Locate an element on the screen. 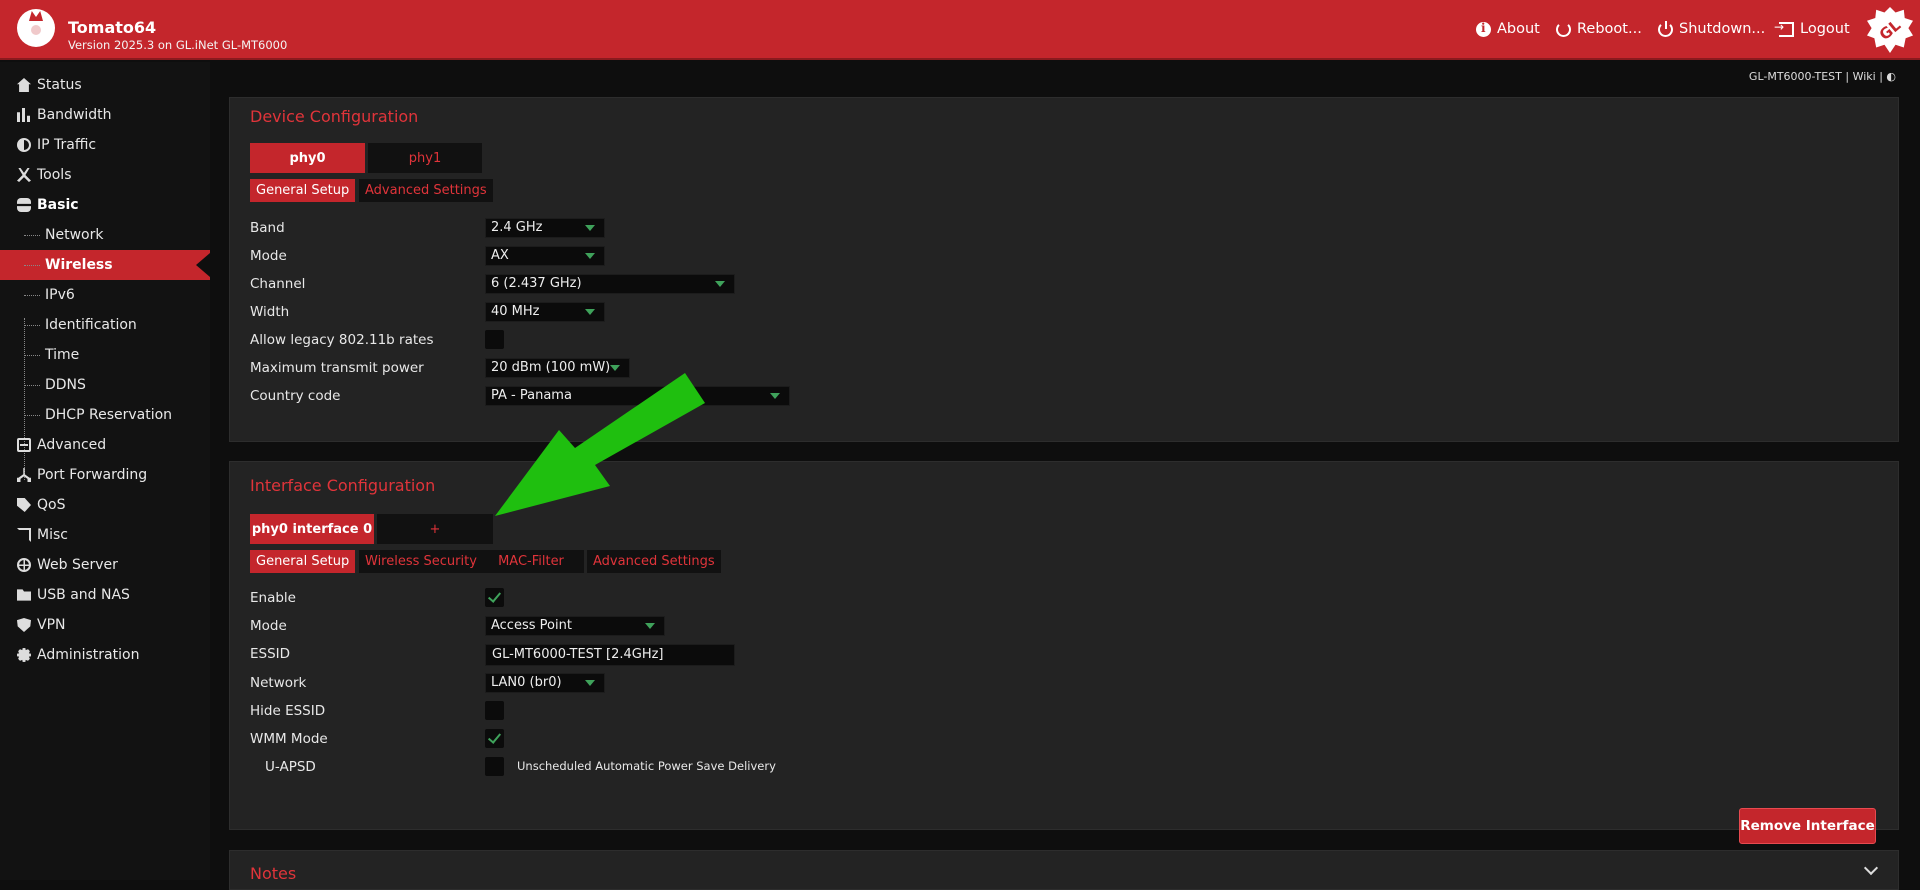  tomato-logo-icon is located at coordinates (36, 28).